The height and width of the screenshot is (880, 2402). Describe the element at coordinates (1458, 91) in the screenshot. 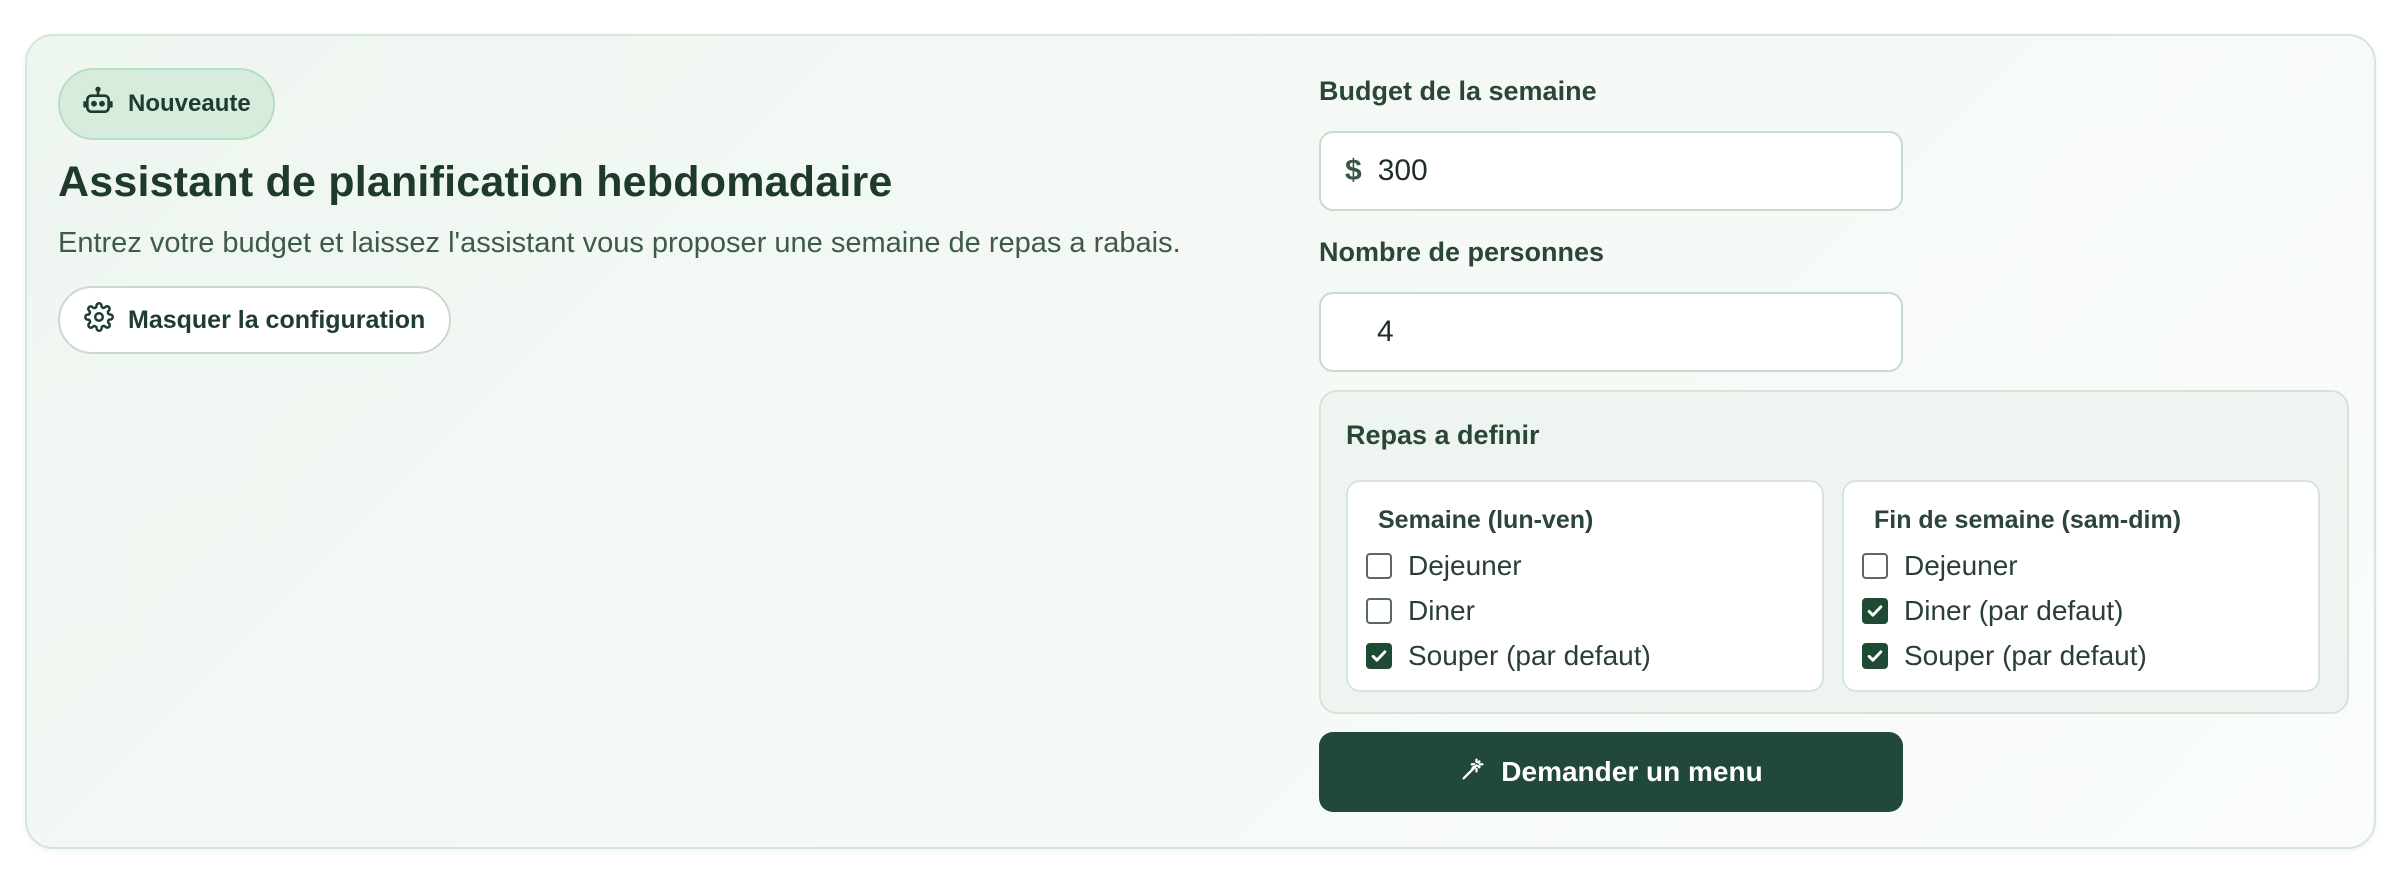

I see `budget-label: Budget de la semaine` at that location.